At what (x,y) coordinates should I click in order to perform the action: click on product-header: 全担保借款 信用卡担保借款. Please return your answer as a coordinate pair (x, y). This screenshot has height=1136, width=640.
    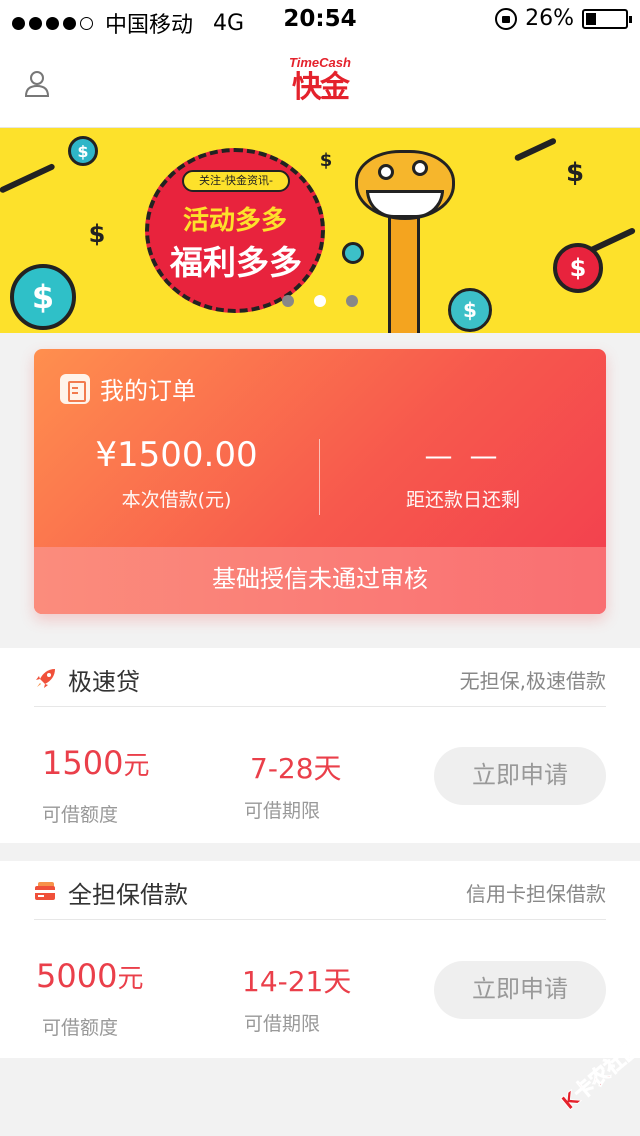
    Looking at the image, I should click on (320, 890).